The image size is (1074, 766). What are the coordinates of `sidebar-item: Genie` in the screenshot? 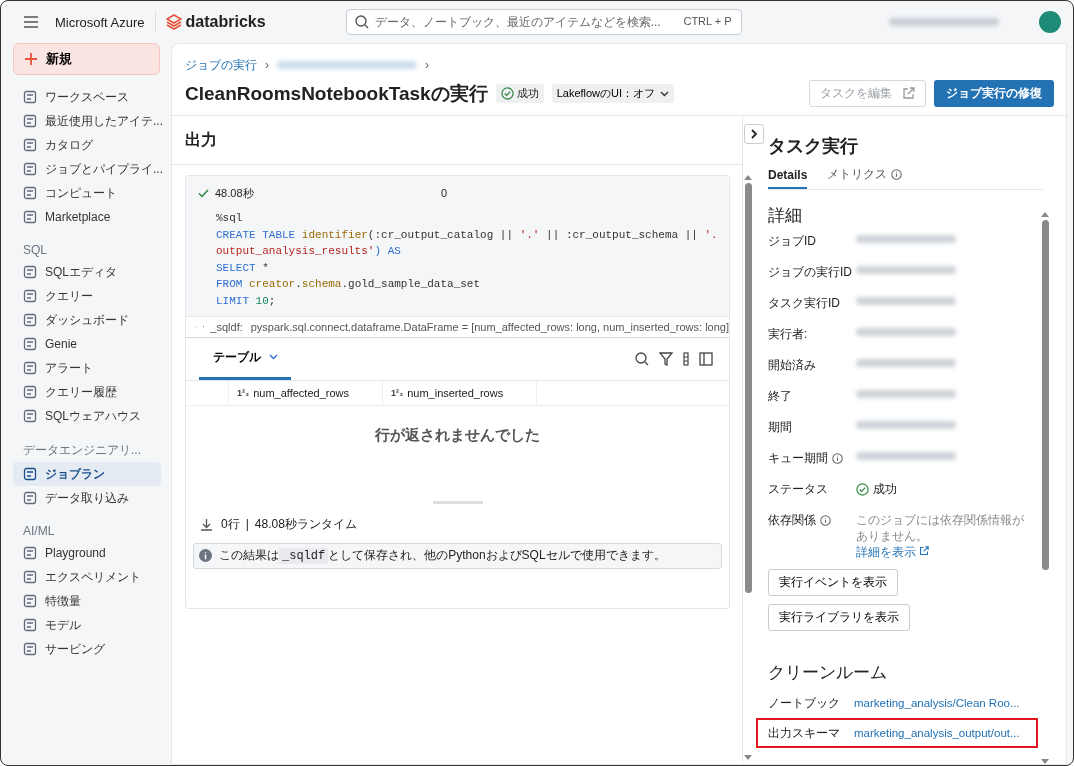 It's located at (87, 344).